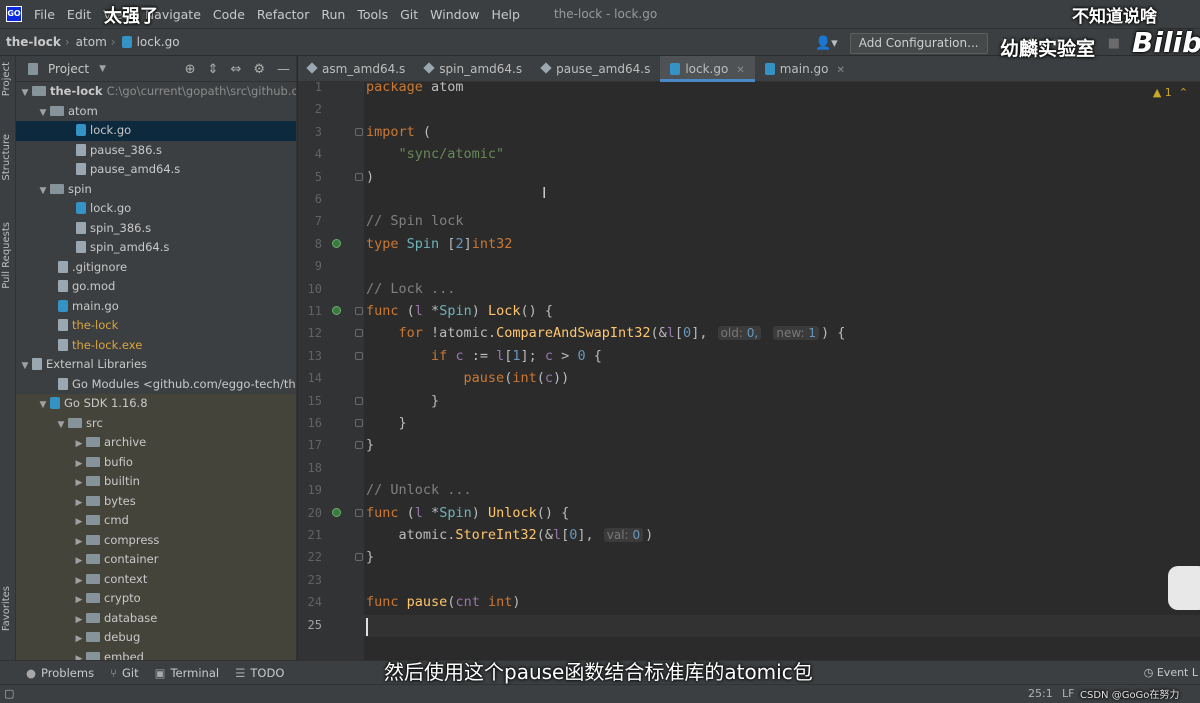 Image resolution: width=1200 pixels, height=703 pixels. What do you see at coordinates (749, 90) in the screenshot?
I see `code-line: 1 package atom` at bounding box center [749, 90].